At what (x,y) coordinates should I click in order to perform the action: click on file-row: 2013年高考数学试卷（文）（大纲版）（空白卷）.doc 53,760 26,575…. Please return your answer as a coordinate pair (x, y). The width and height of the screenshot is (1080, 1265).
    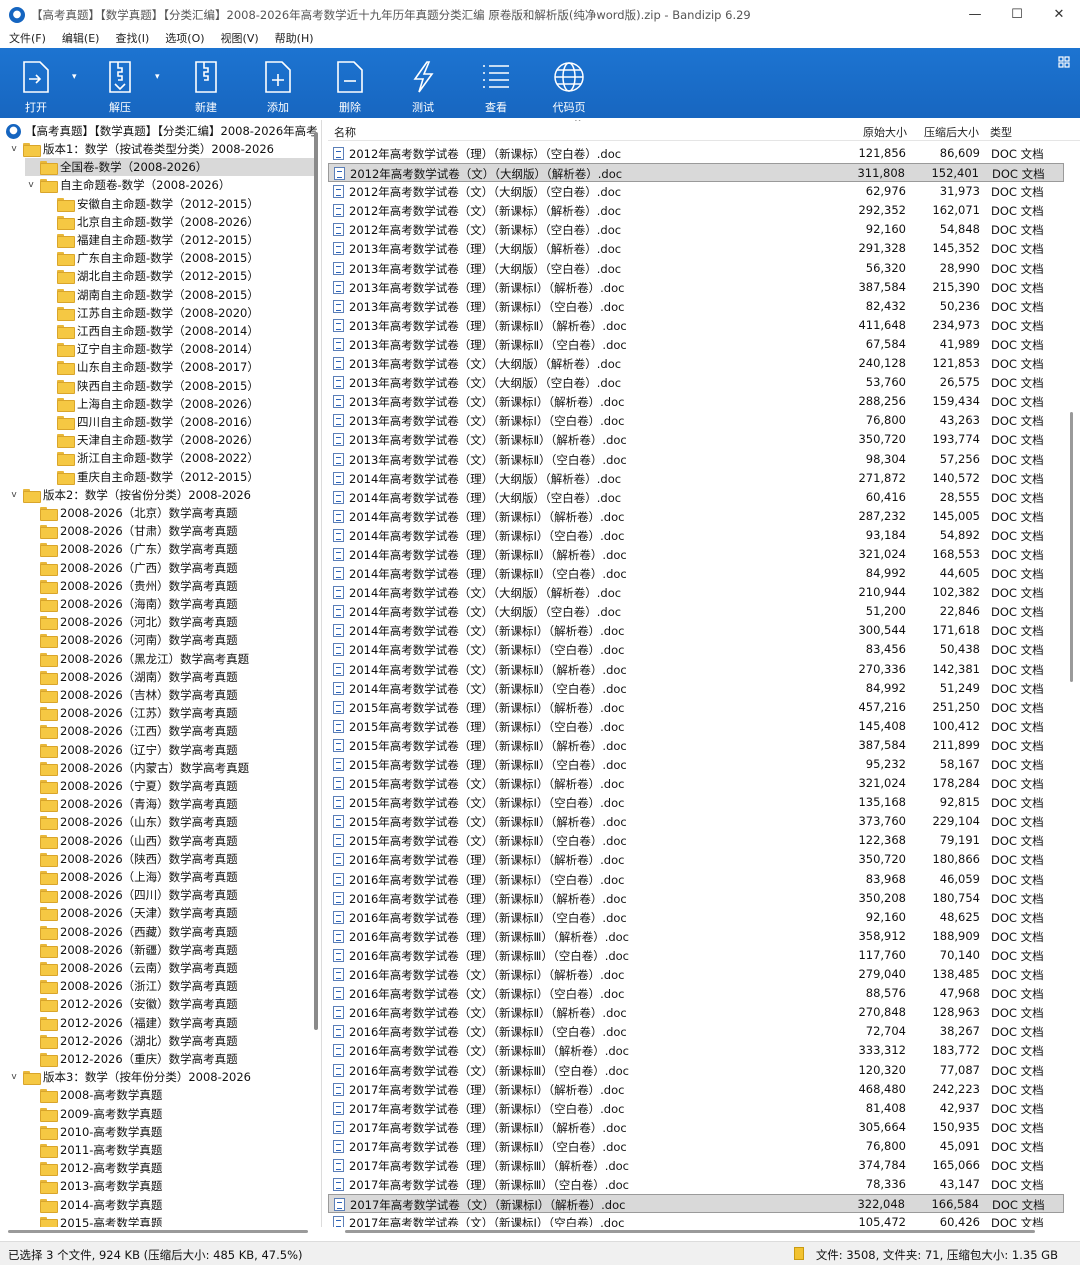
    Looking at the image, I should click on (696, 382).